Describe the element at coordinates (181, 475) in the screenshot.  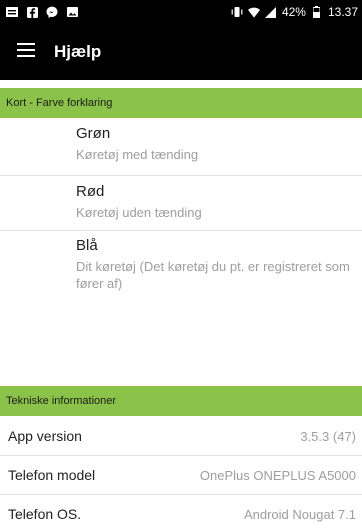
I see `info-row-phone-model: Telefon model OnePlus ONEPLUS A5000` at that location.